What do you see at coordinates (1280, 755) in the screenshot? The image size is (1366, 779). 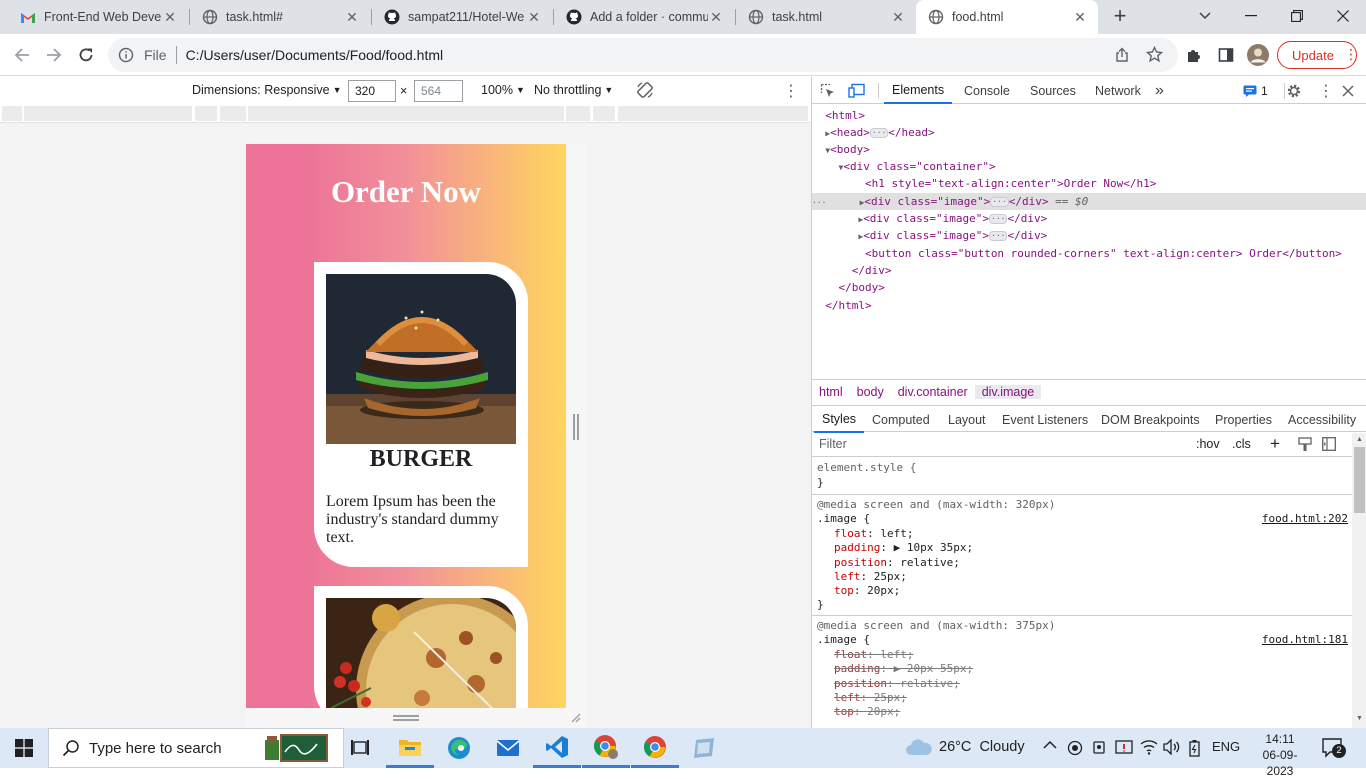 I see `clock: 14:11 06-09-2023` at bounding box center [1280, 755].